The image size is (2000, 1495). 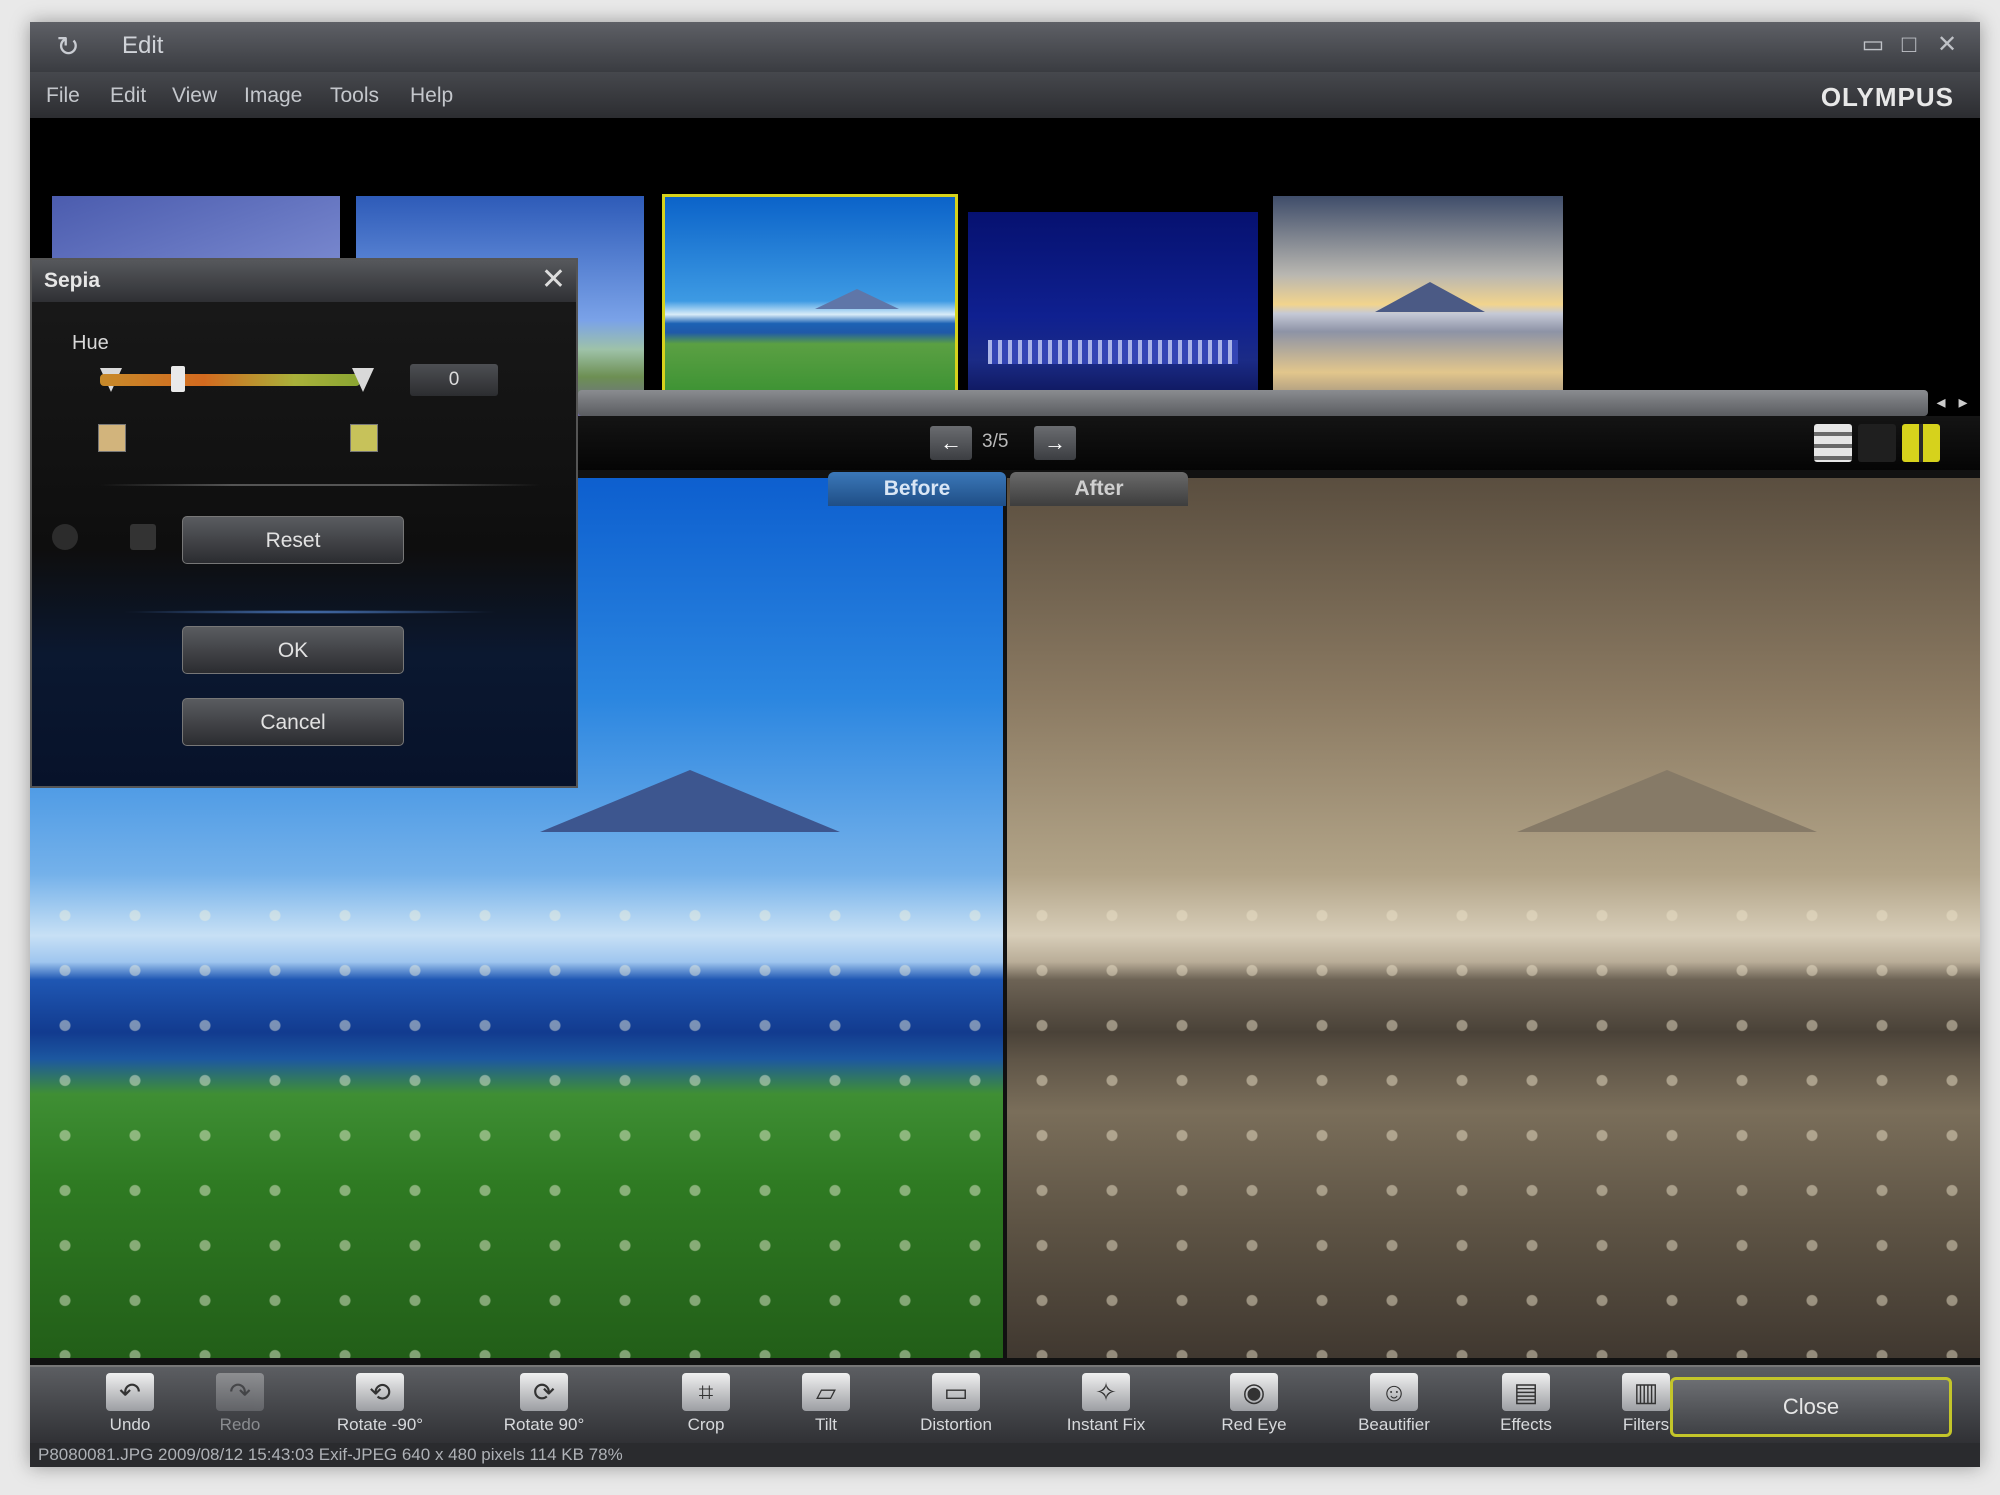 I want to click on app-icon: ↻, so click(x=68, y=46).